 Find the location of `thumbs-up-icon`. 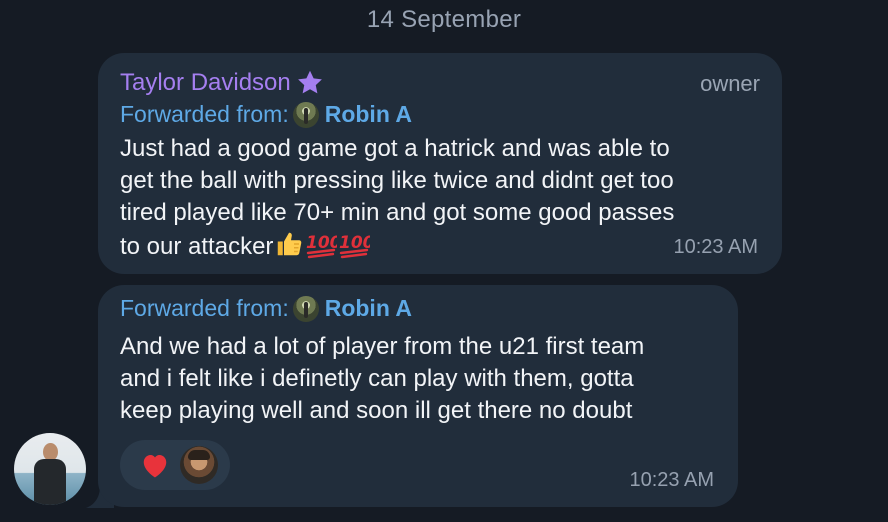

thumbs-up-icon is located at coordinates (289, 248).